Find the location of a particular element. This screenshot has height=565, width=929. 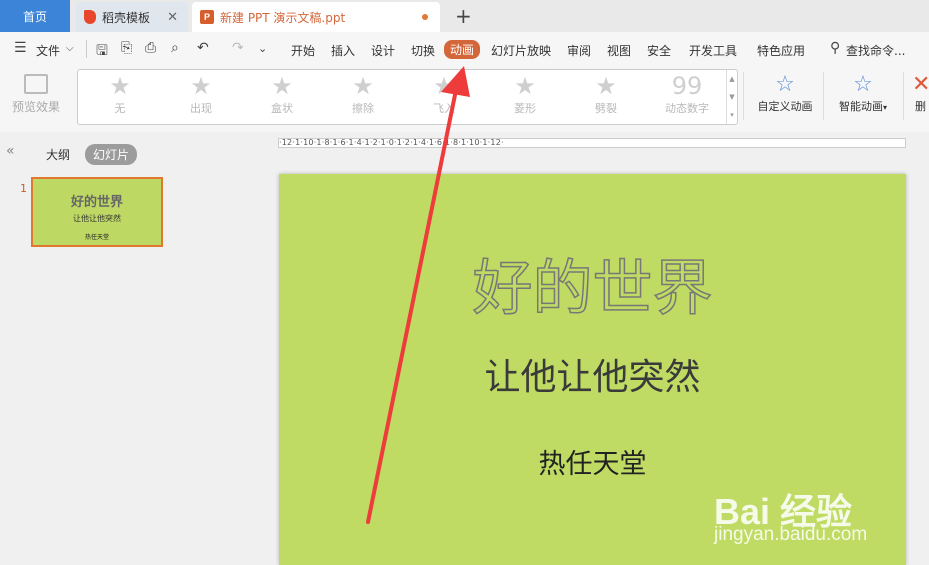

menu-design: 设计 is located at coordinates (383, 50).